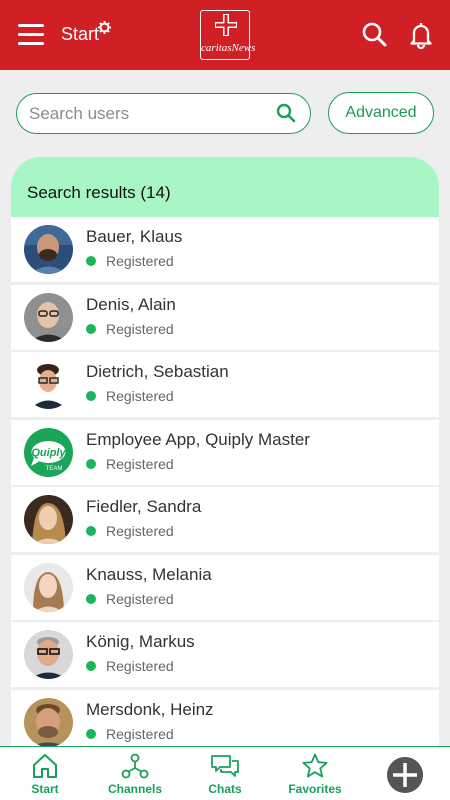 Image resolution: width=450 pixels, height=800 pixels. What do you see at coordinates (149, 114) in the screenshot?
I see `search-input` at bounding box center [149, 114].